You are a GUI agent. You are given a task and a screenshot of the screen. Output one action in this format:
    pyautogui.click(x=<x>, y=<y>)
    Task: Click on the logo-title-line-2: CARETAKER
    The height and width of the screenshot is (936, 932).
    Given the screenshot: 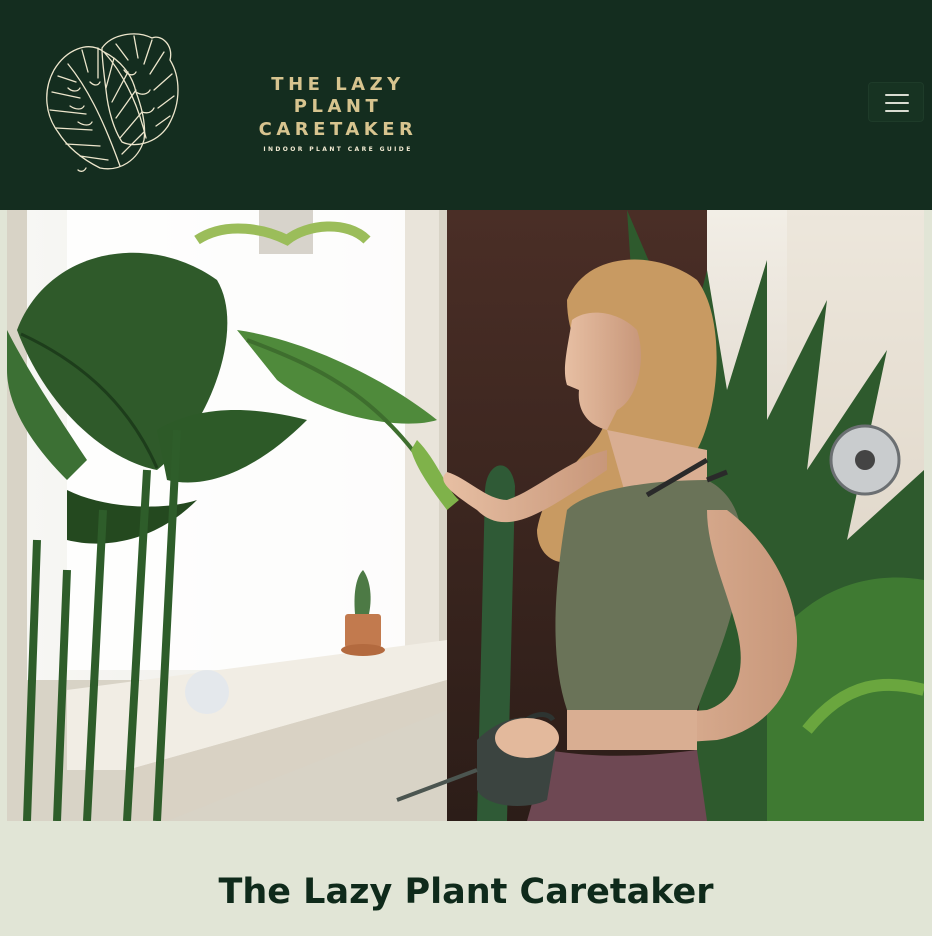 What is the action you would take?
    pyautogui.click(x=338, y=129)
    